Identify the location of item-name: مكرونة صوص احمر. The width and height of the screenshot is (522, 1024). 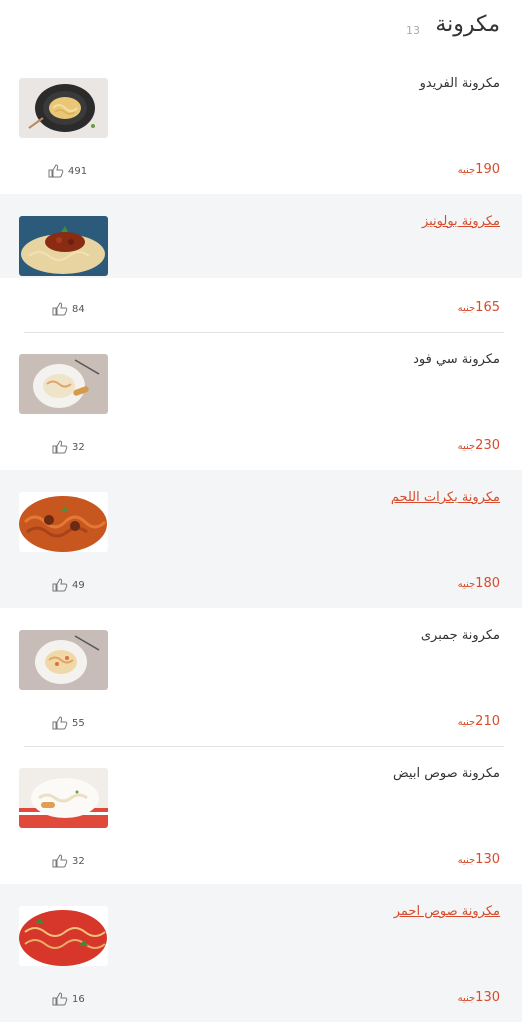
(447, 911).